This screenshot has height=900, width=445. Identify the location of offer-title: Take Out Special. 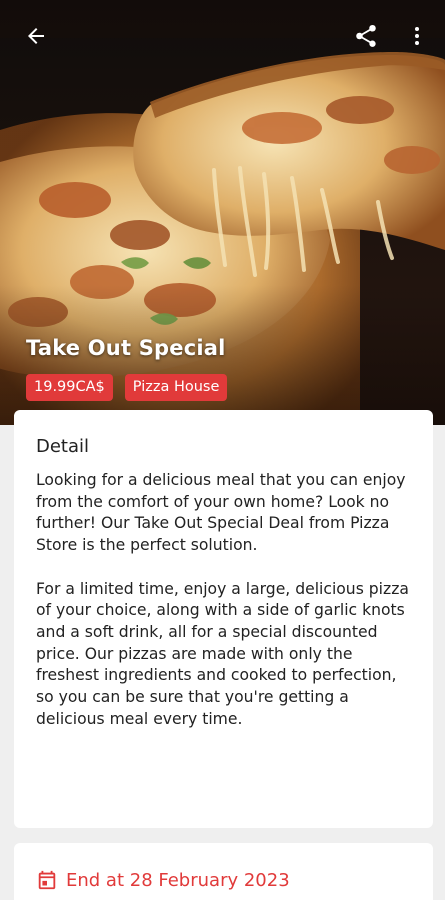
(126, 348).